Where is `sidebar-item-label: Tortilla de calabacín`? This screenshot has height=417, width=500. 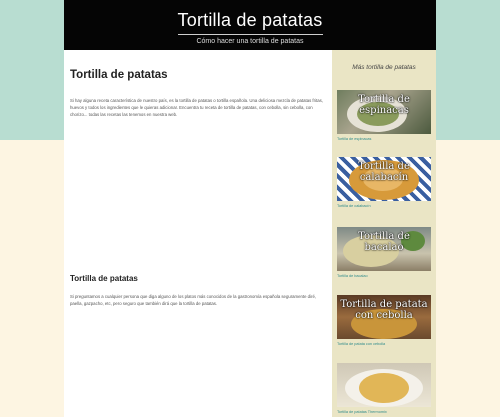
sidebar-item-label: Tortilla de calabacín is located at coordinates (354, 206).